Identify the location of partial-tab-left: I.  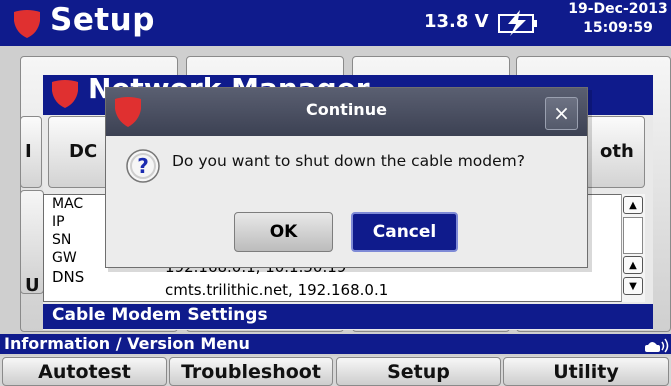
(31, 152).